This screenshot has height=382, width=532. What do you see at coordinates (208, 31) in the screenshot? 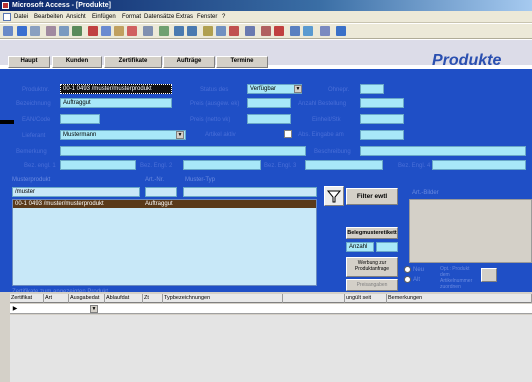
I see `filter-selection-icon` at bounding box center [208, 31].